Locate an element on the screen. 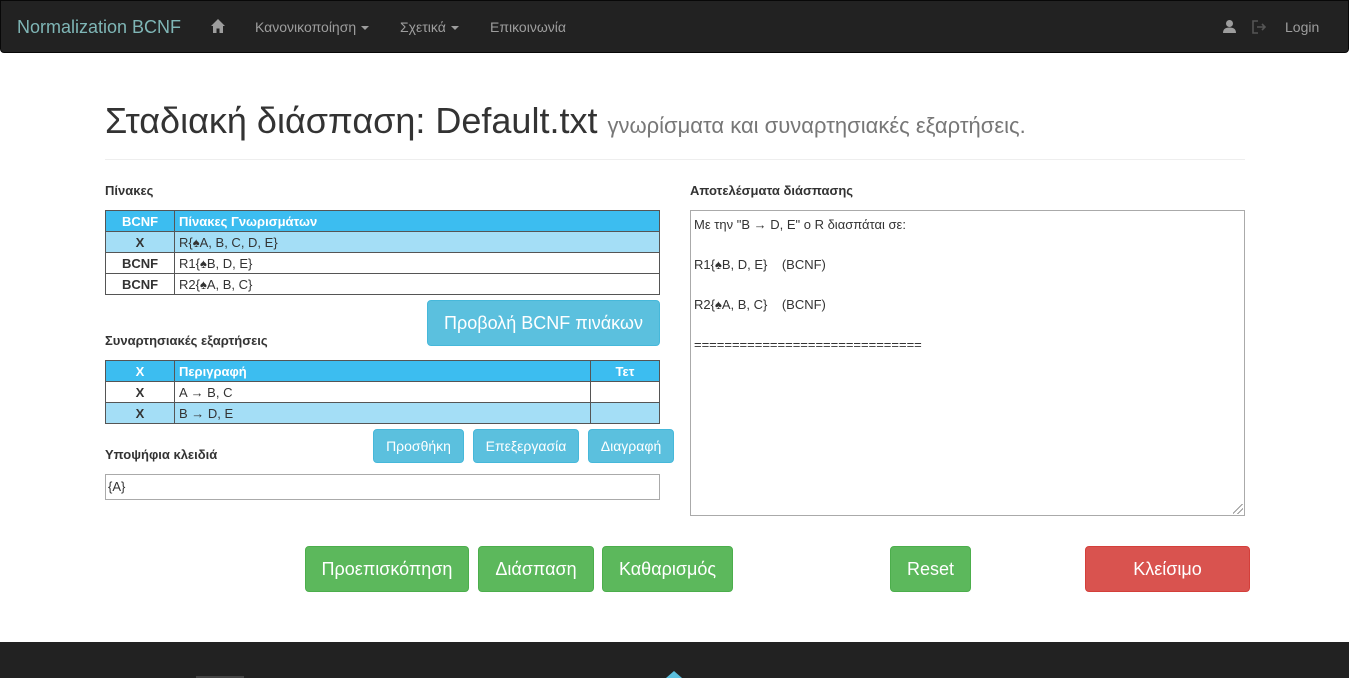 The image size is (1349, 678). table-row: BCNF R2{♠A, B, C} is located at coordinates (382, 284).